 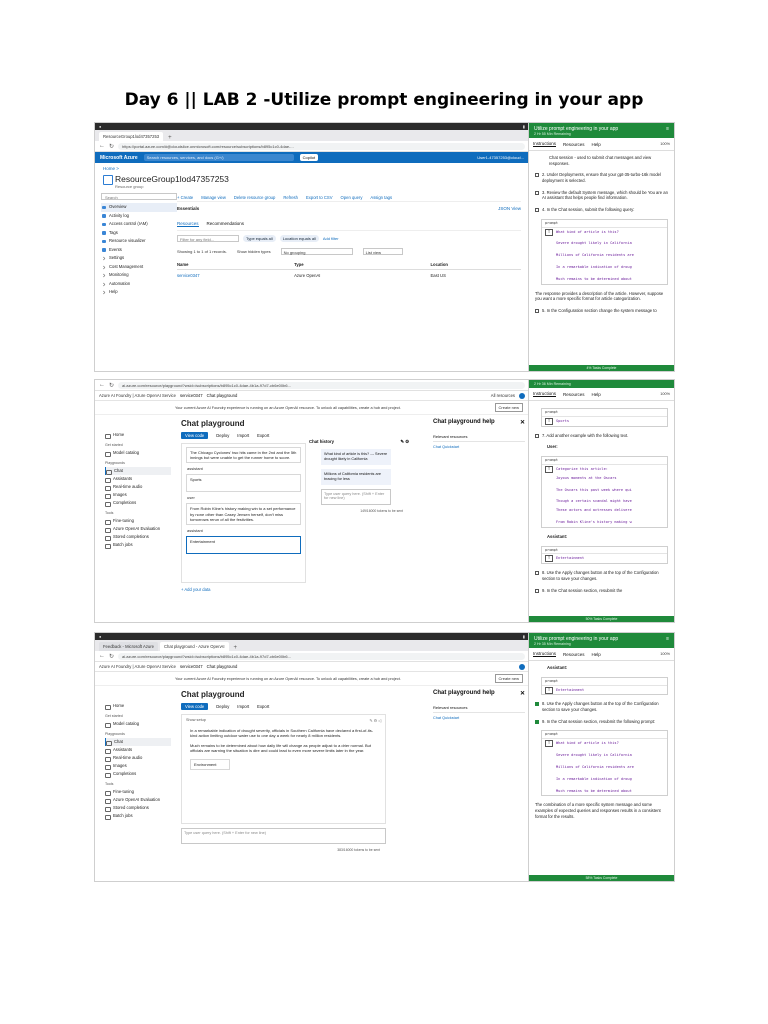 What do you see at coordinates (312, 168) in the screenshot?
I see `breadcrumb: Home >` at bounding box center [312, 168].